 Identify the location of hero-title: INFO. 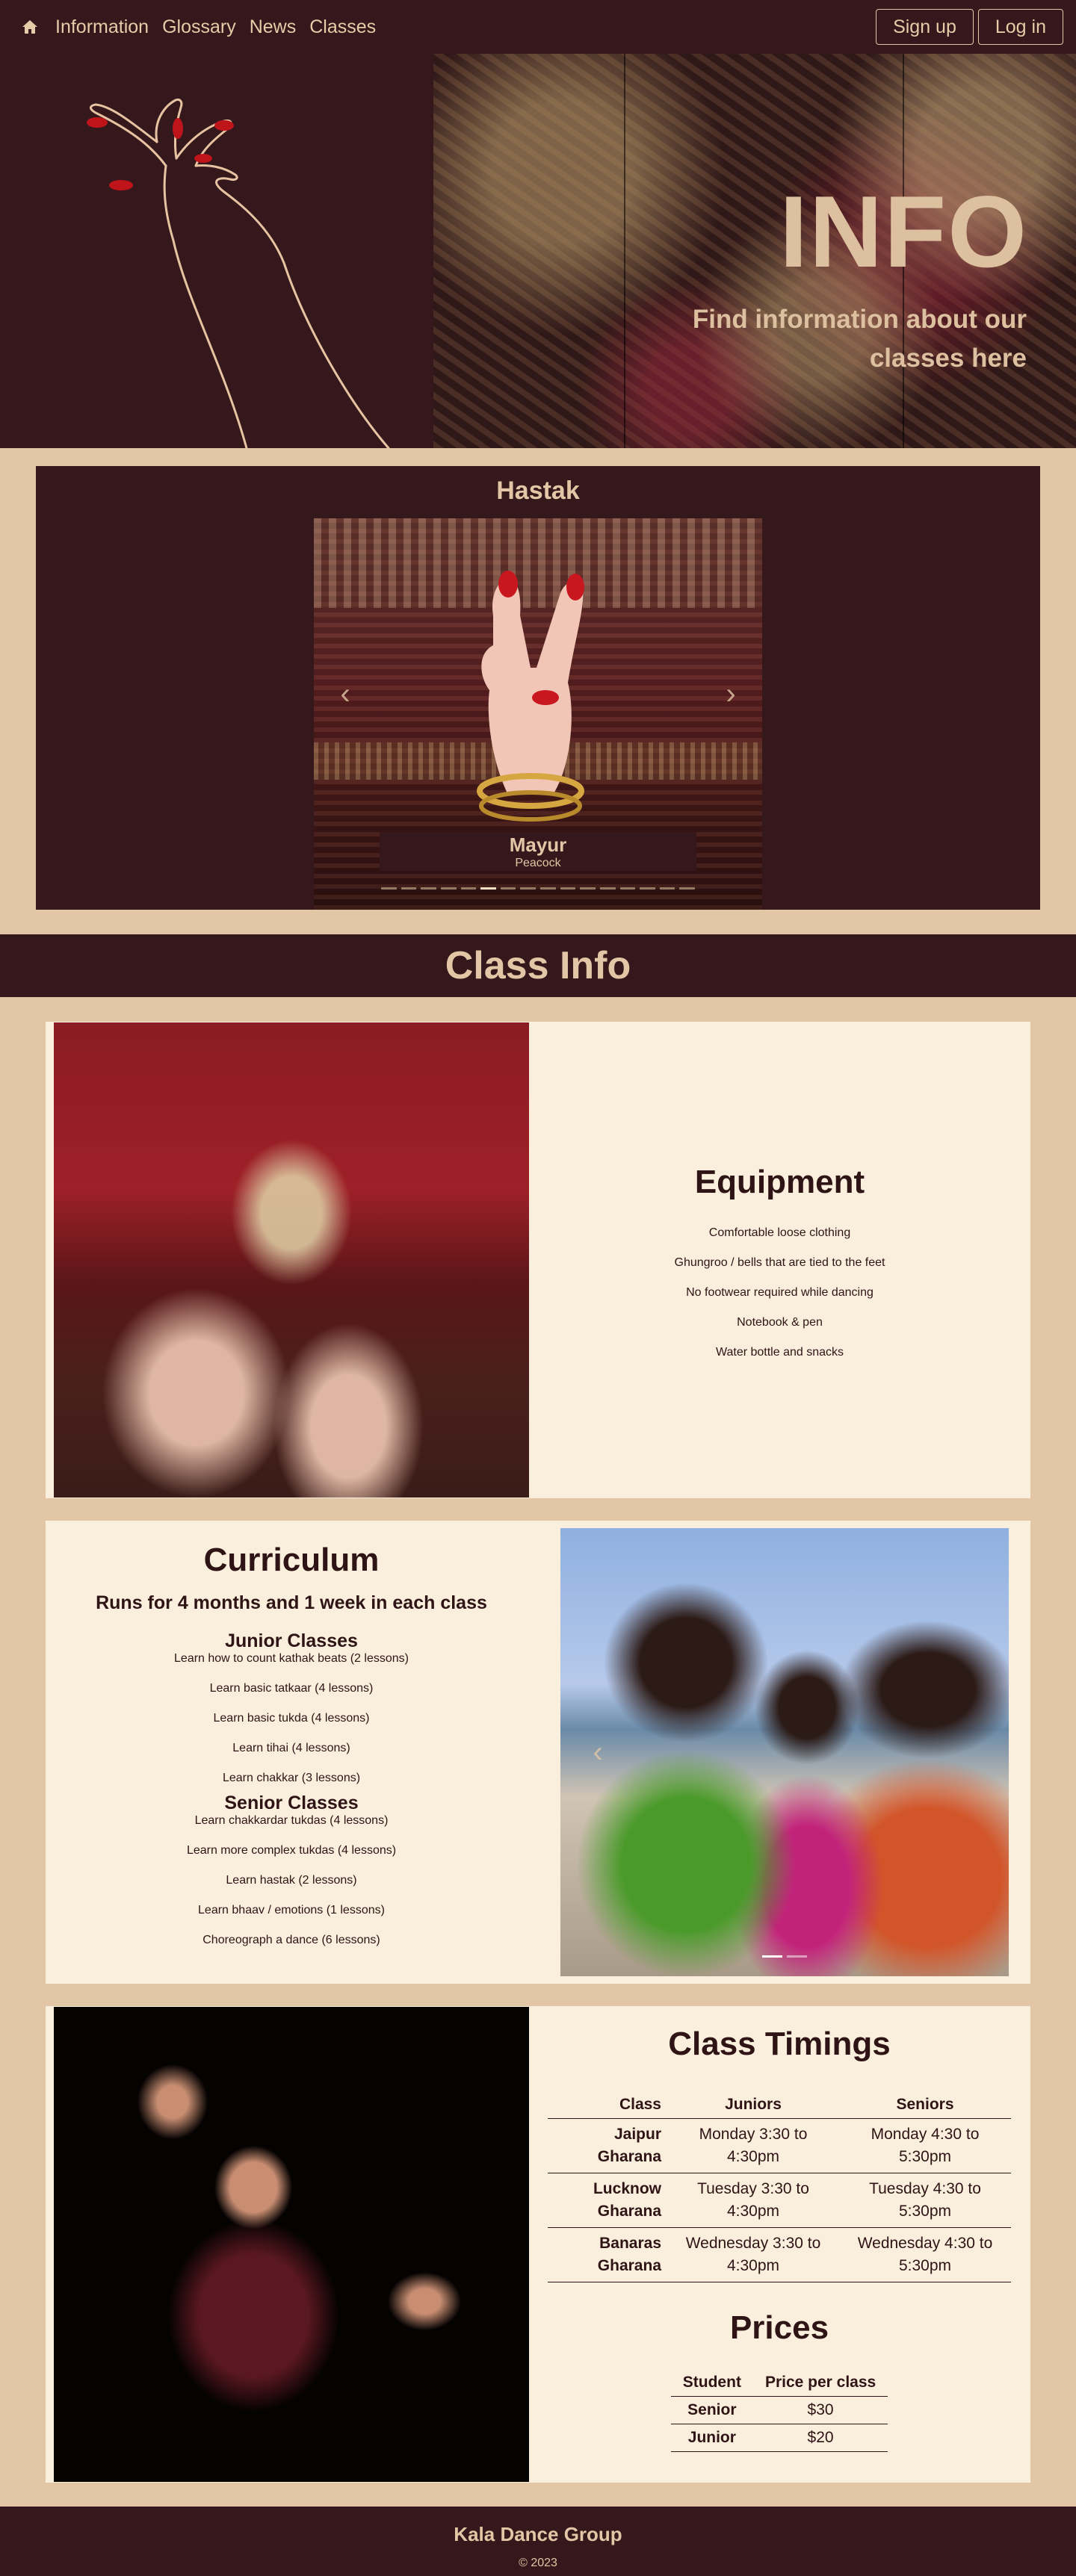
(904, 231).